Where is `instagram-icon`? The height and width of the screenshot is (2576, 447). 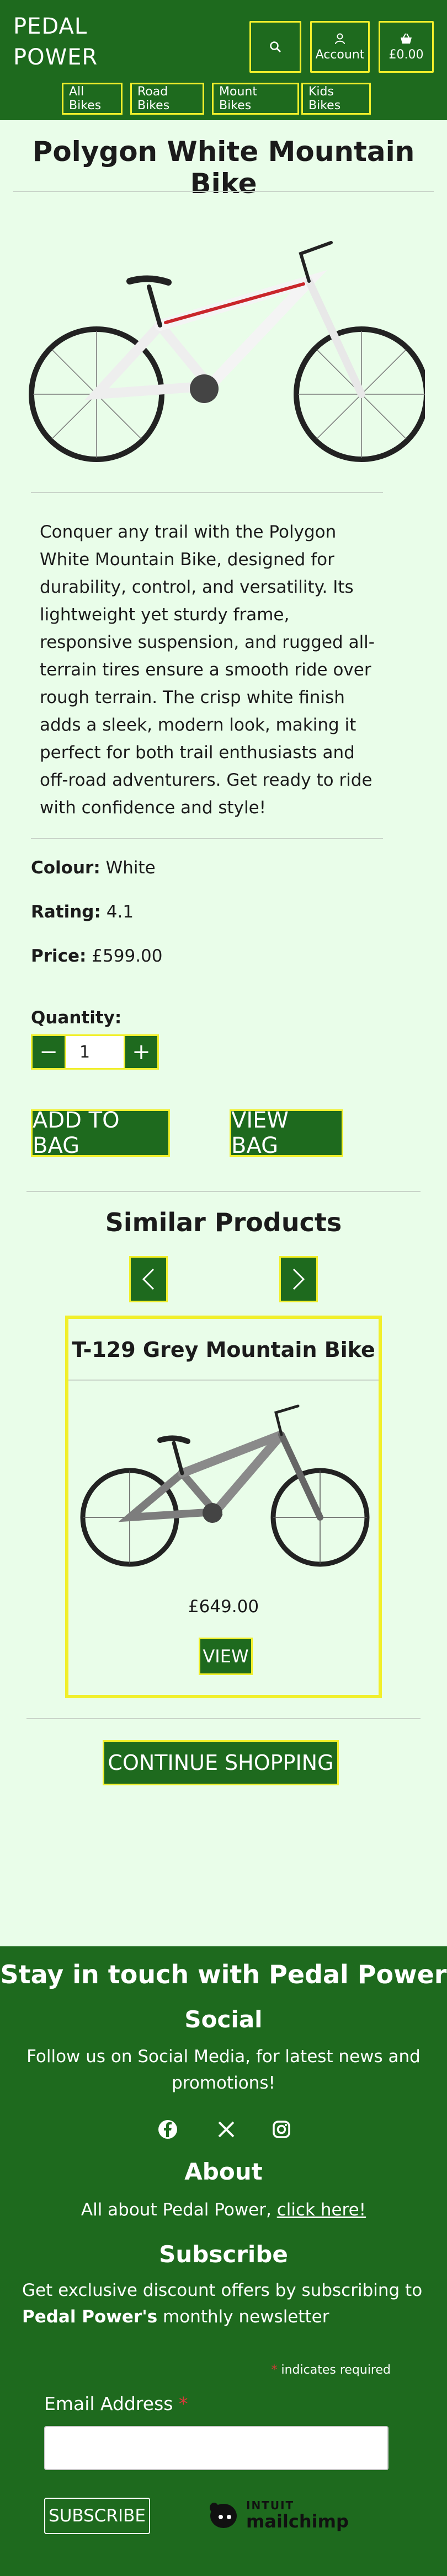
instagram-icon is located at coordinates (281, 2129).